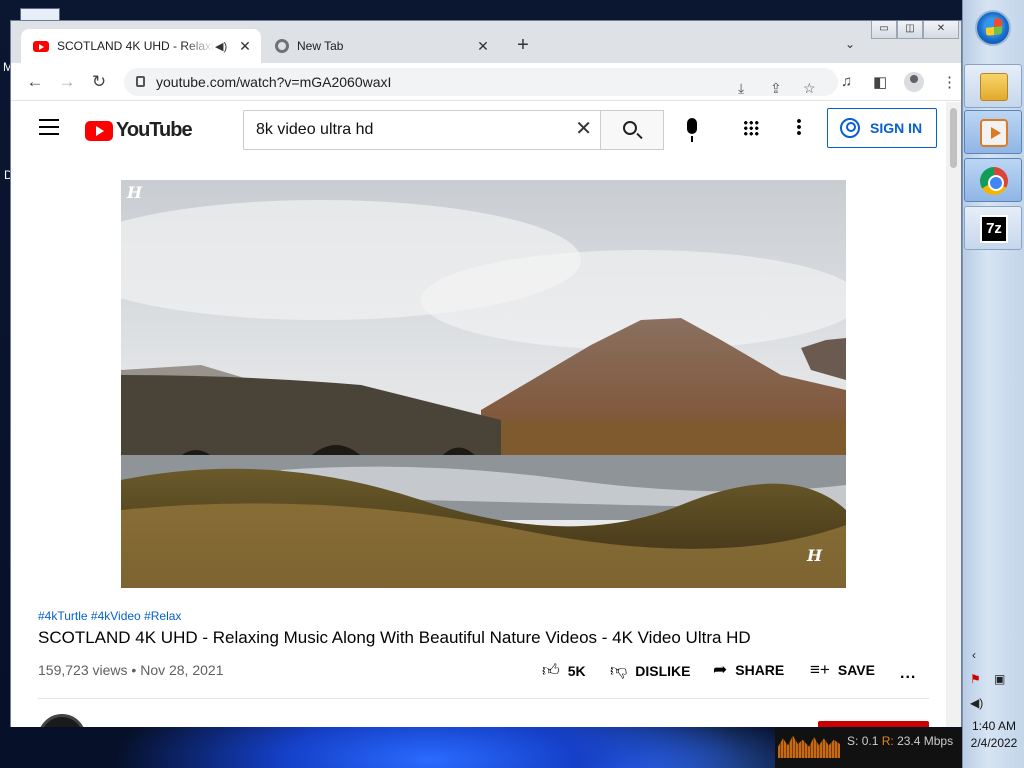 Image resolution: width=1024 pixels, height=768 pixels. I want to click on search-button, so click(632, 130).